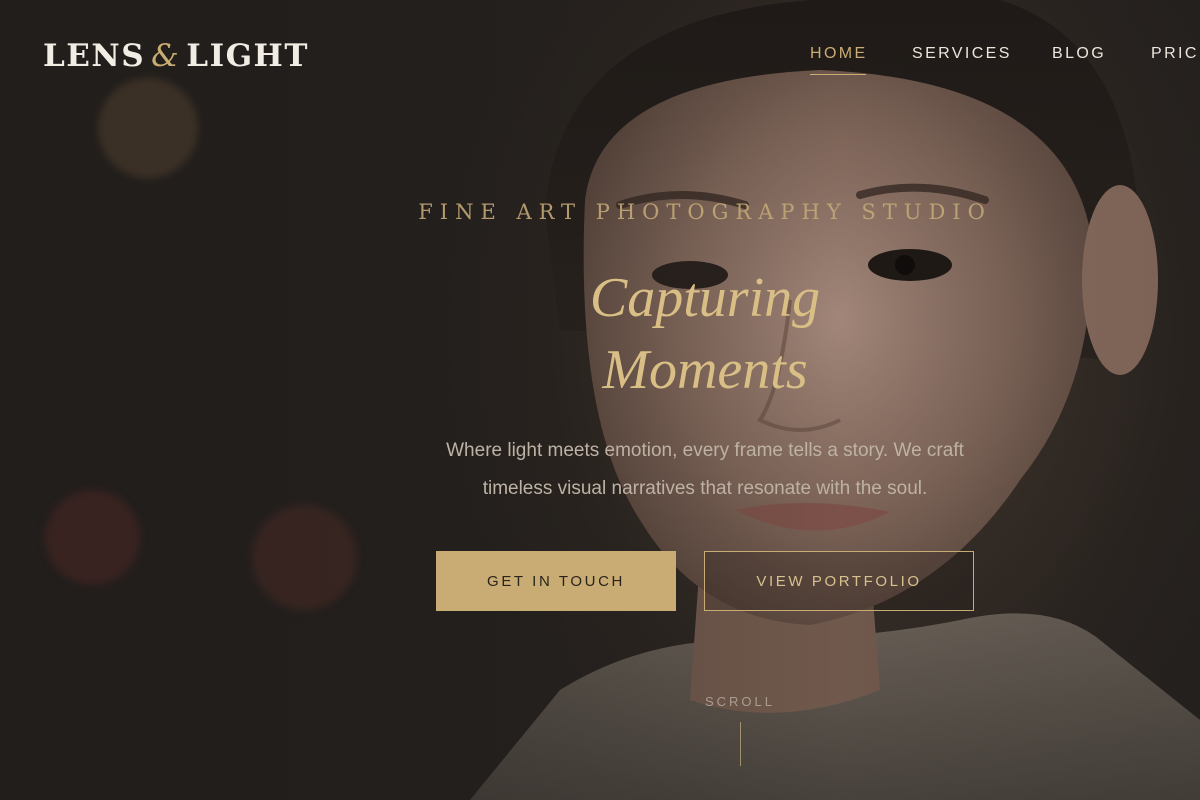 The height and width of the screenshot is (800, 1200). I want to click on hero-headline: Capturing Moments, so click(705, 334).